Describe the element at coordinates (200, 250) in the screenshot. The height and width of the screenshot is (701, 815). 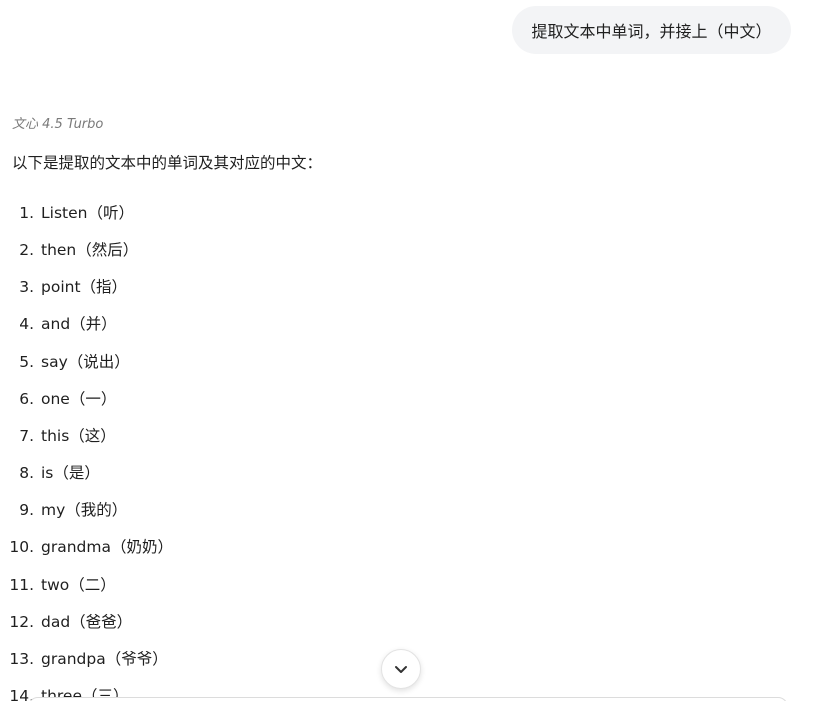
I see `list-item: 2. then（然后）` at that location.